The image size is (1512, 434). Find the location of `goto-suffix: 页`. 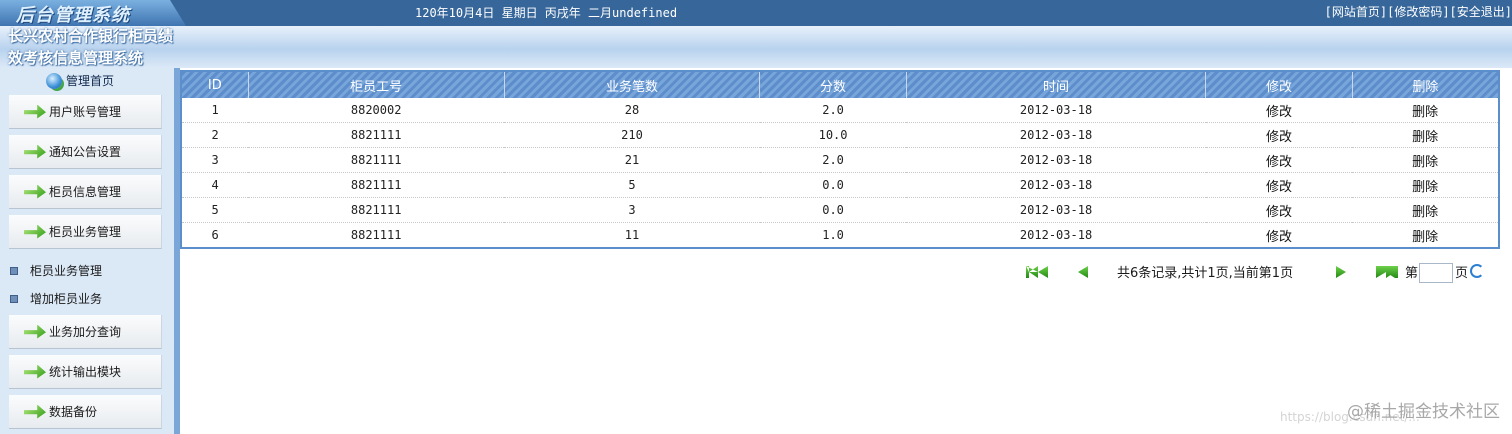

goto-suffix: 页 is located at coordinates (1462, 273).